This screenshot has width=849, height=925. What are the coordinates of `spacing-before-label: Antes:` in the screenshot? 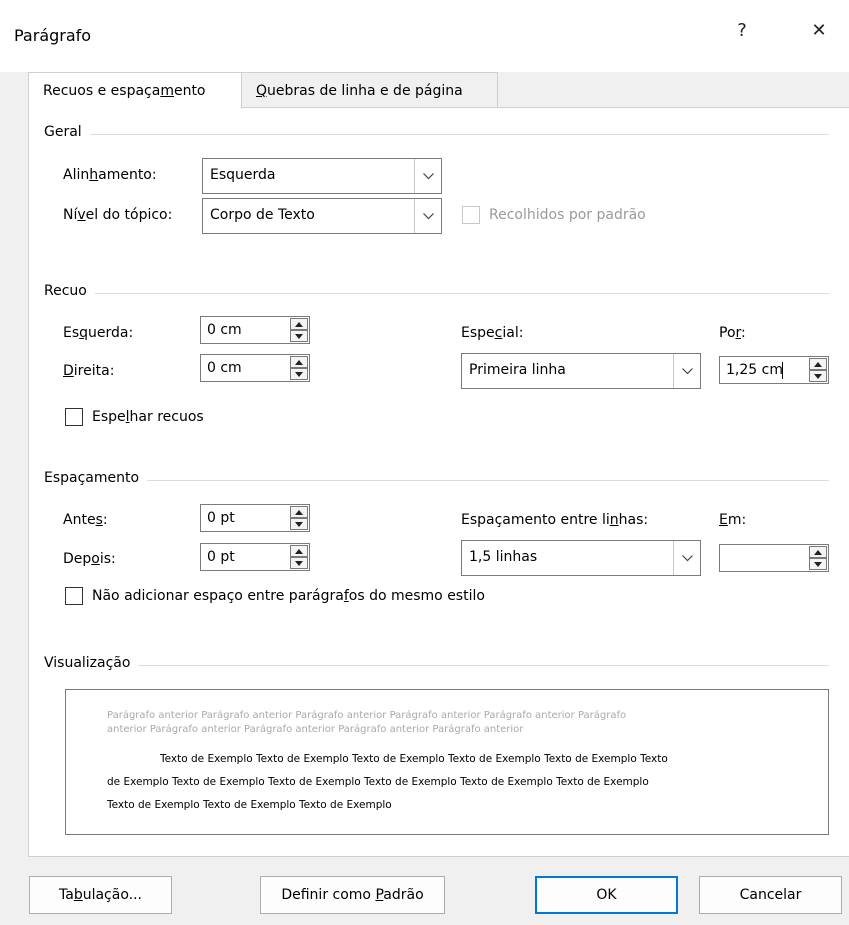 It's located at (85, 520).